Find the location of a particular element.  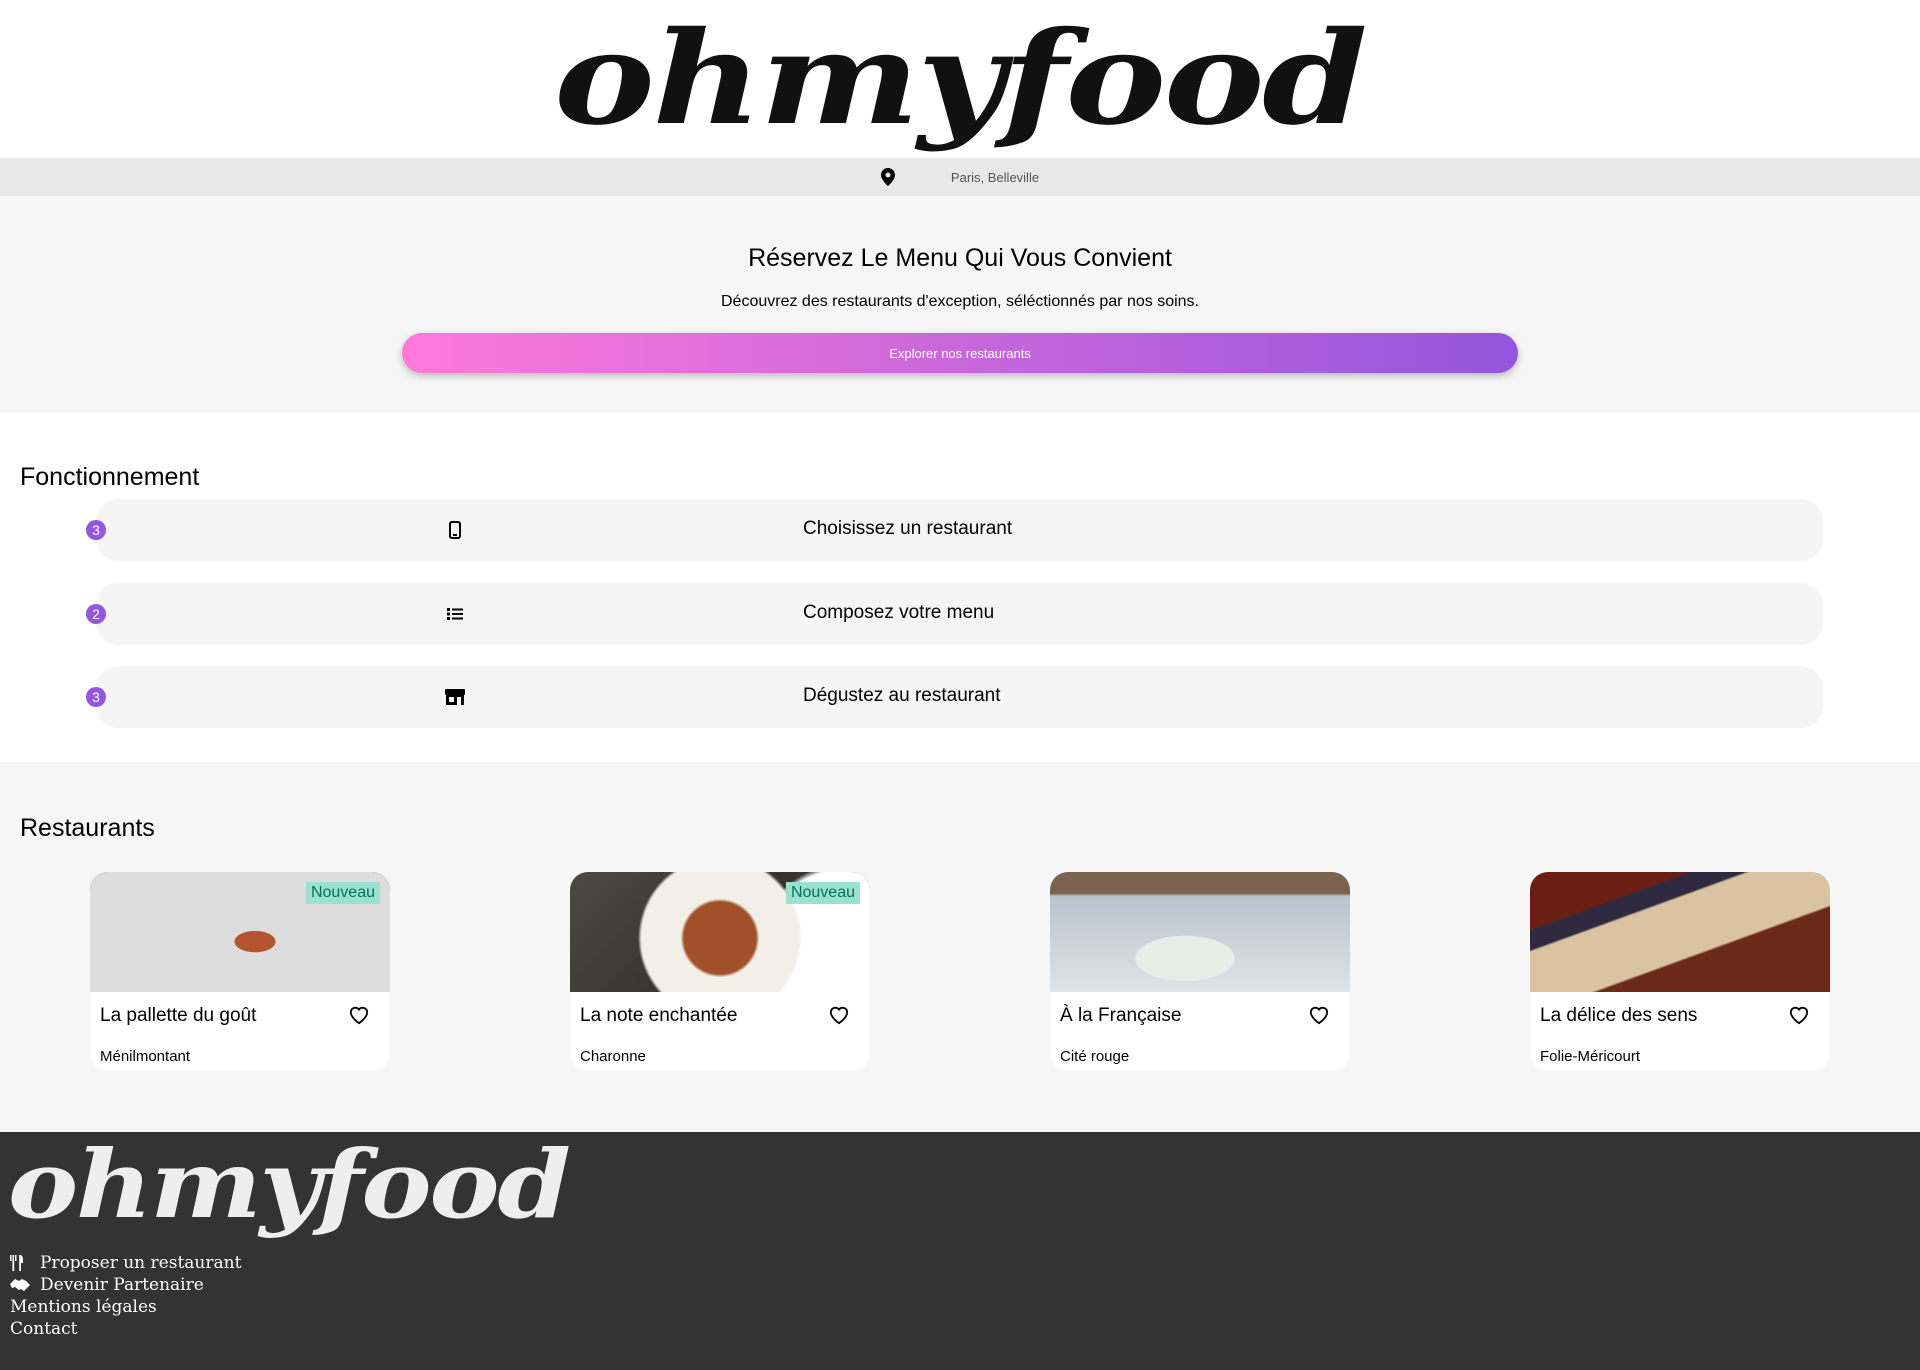

mobile-phone-icon is located at coordinates (455, 530).